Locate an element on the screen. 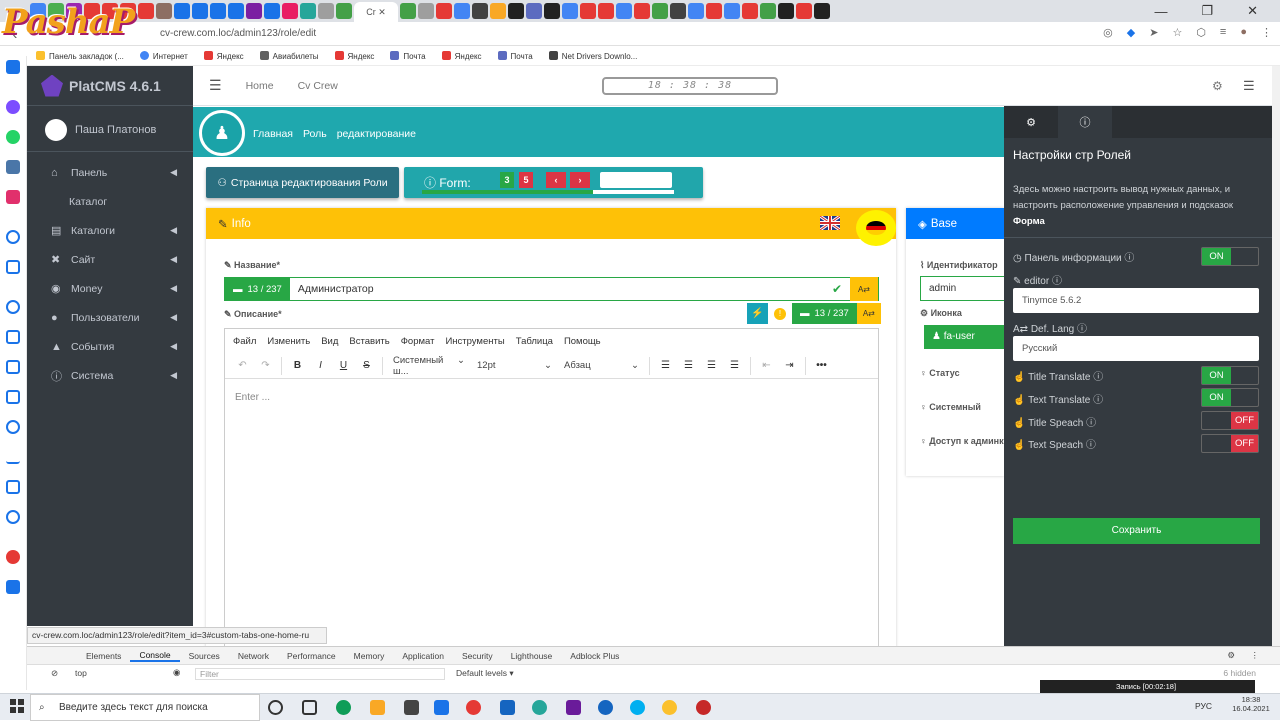 This screenshot has height=721, width=1280. menu-format: Формат is located at coordinates (418, 341).